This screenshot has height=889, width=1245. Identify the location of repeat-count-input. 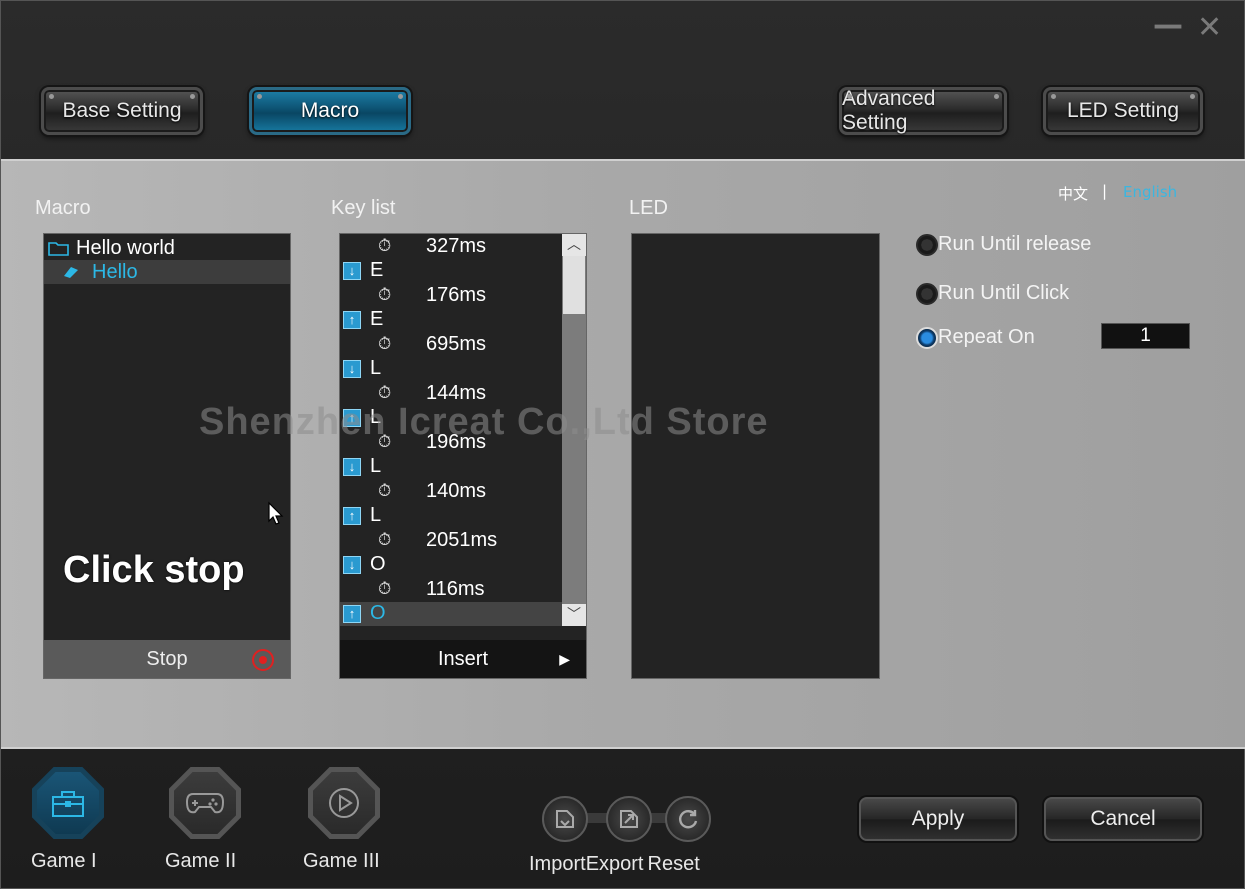
(1145, 336).